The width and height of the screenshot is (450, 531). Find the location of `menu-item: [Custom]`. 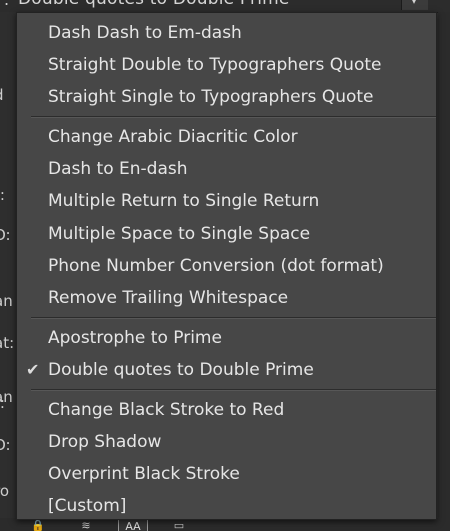

menu-item: [Custom] is located at coordinates (226, 506).